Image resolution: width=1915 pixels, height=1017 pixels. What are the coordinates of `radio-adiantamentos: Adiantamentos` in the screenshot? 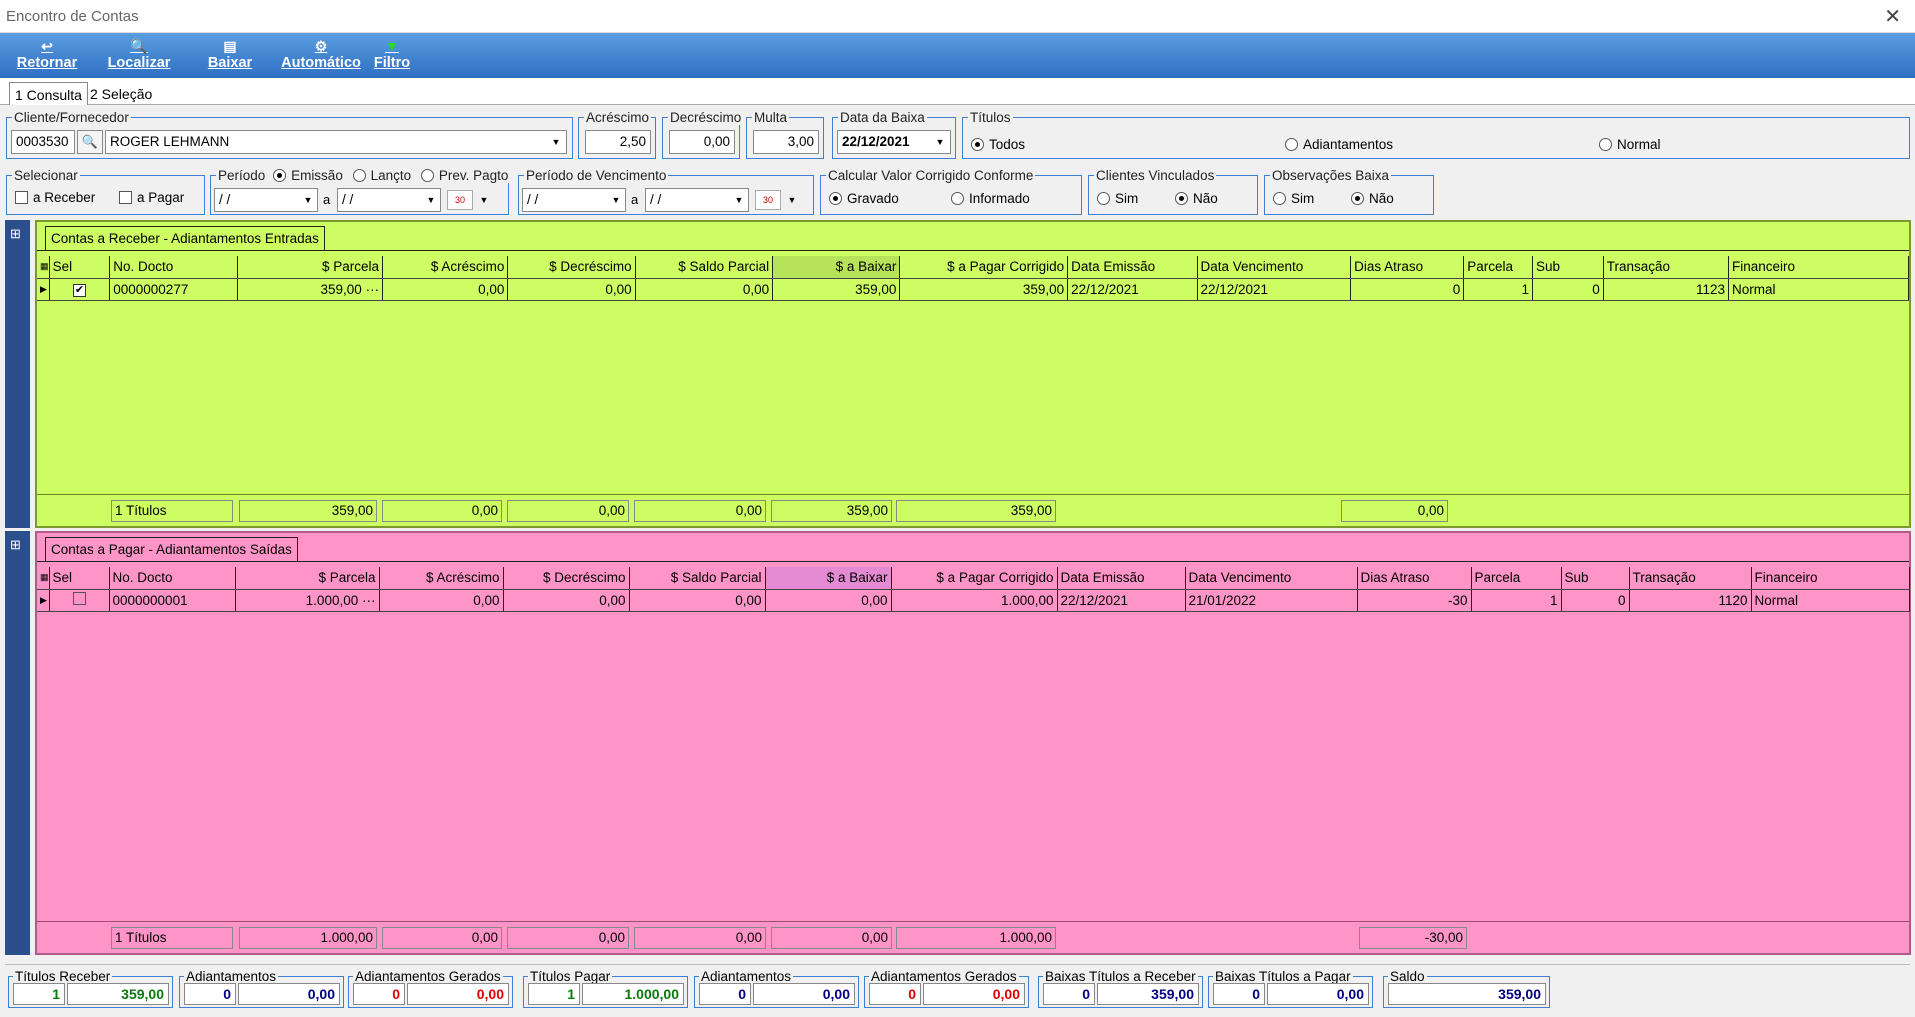 It's located at (1339, 144).